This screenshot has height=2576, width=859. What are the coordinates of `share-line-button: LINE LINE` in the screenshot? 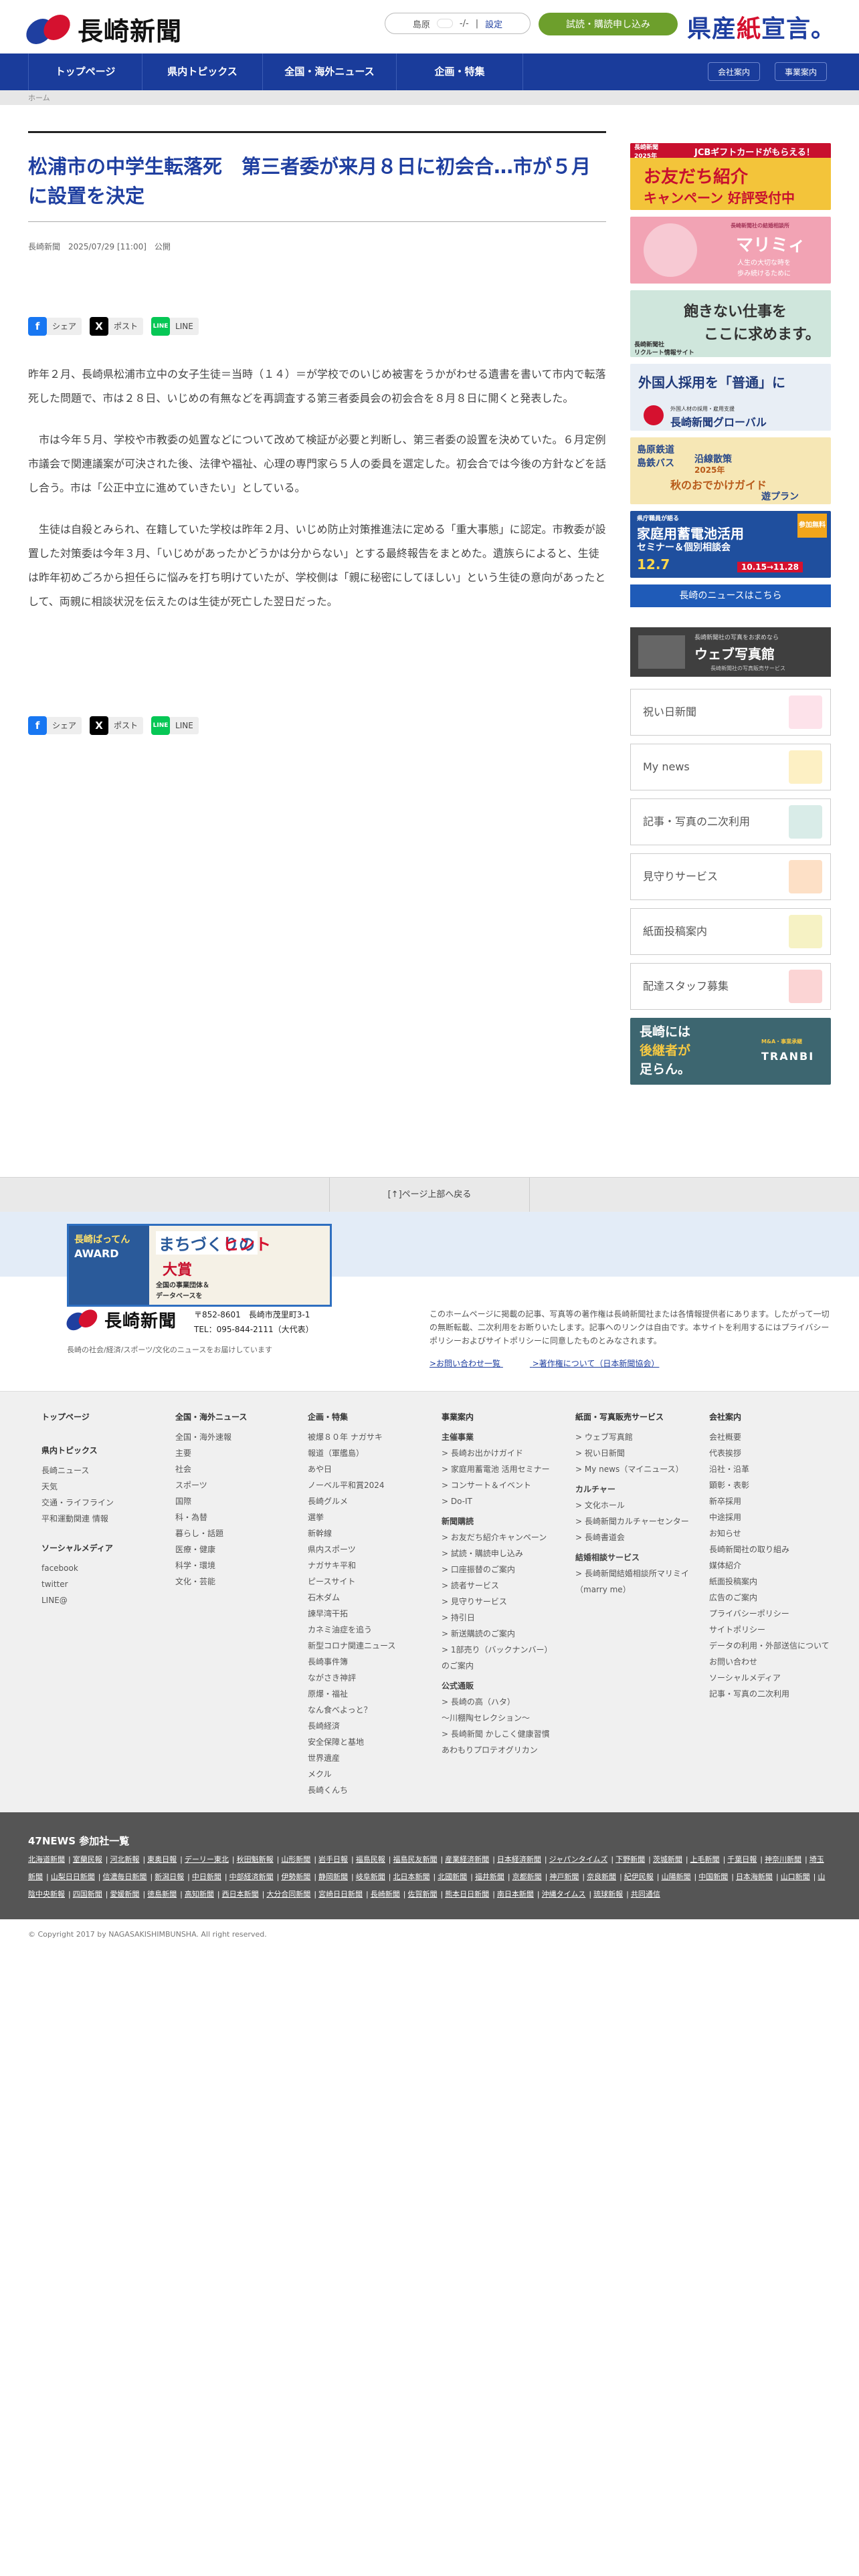 It's located at (175, 326).